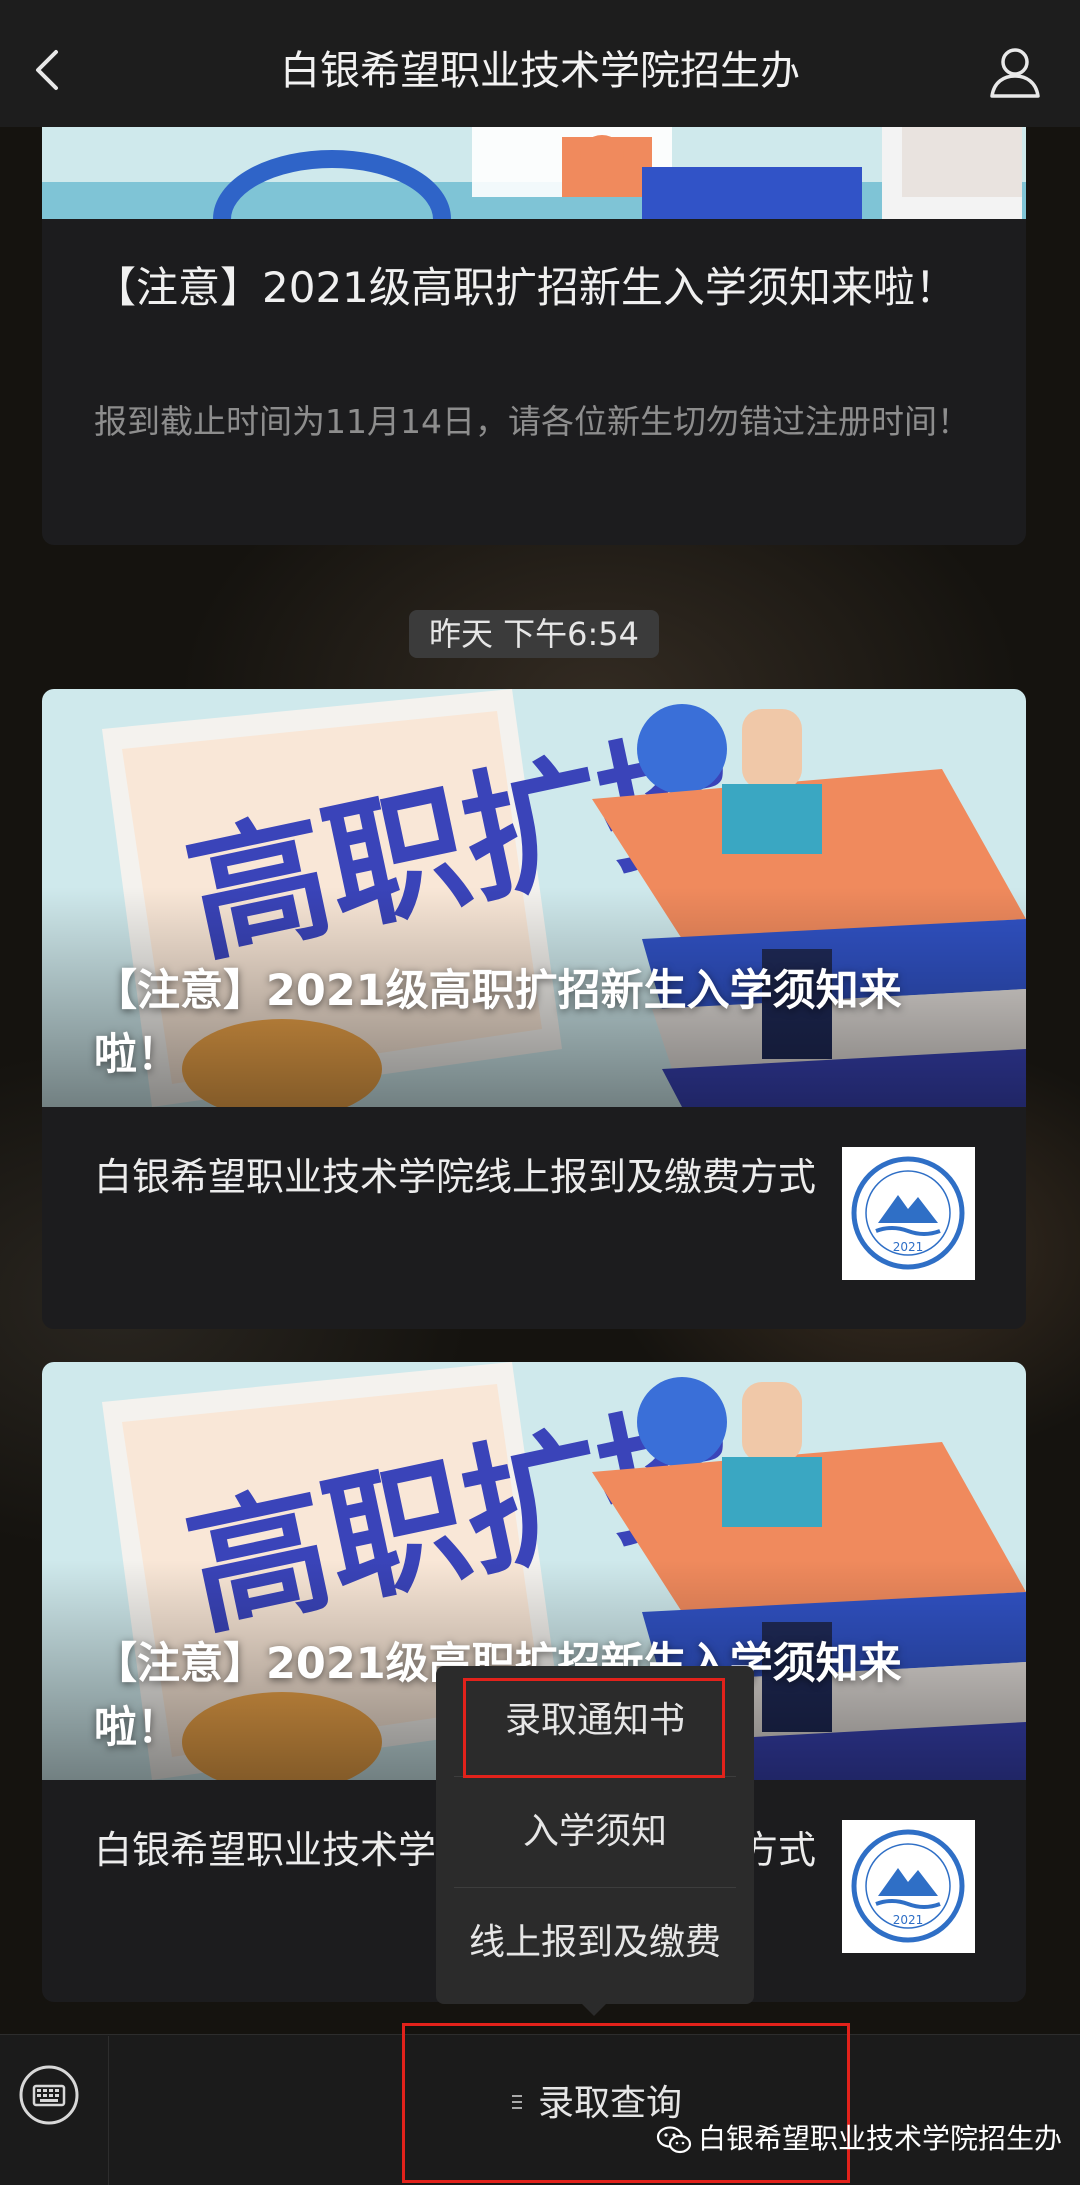 This screenshot has width=1080, height=2185. What do you see at coordinates (540, 71) in the screenshot?
I see `page-title: 白银希望职业技术学院招生办` at bounding box center [540, 71].